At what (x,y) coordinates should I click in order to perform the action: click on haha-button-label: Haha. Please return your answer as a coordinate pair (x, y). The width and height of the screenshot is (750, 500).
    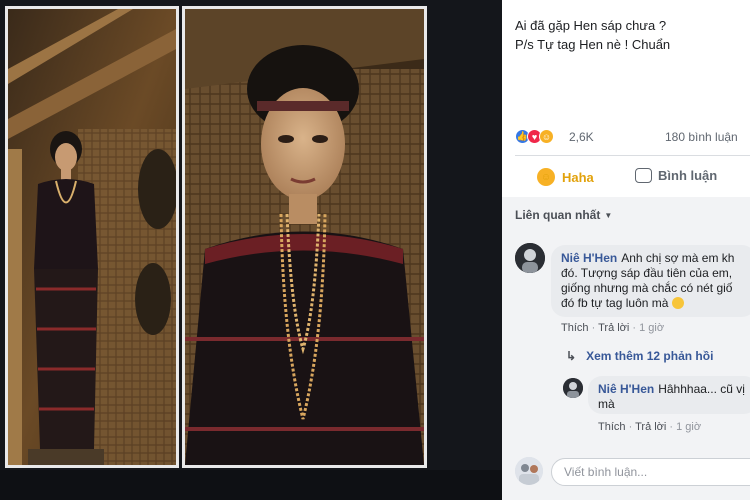
    Looking at the image, I should click on (578, 177).